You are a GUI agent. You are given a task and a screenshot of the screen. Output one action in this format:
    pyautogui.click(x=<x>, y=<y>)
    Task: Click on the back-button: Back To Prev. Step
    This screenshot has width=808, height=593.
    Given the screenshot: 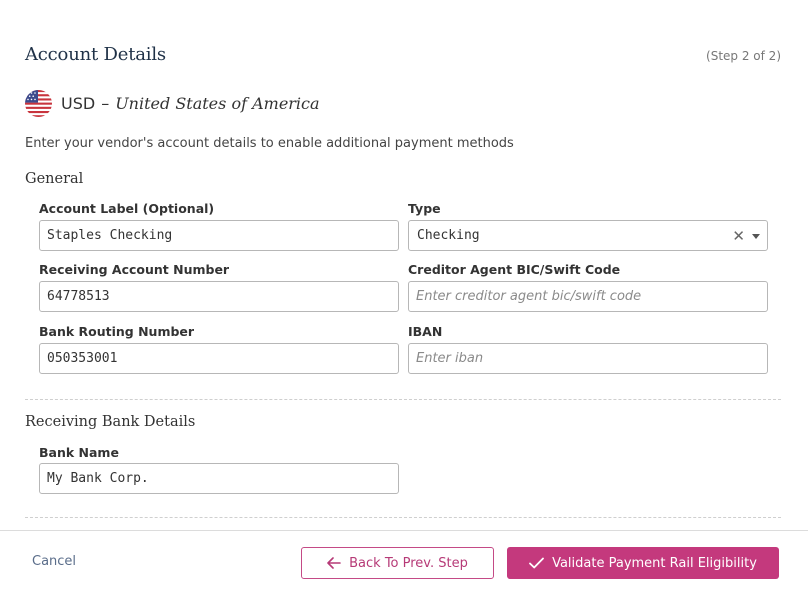 What is the action you would take?
    pyautogui.click(x=397, y=563)
    